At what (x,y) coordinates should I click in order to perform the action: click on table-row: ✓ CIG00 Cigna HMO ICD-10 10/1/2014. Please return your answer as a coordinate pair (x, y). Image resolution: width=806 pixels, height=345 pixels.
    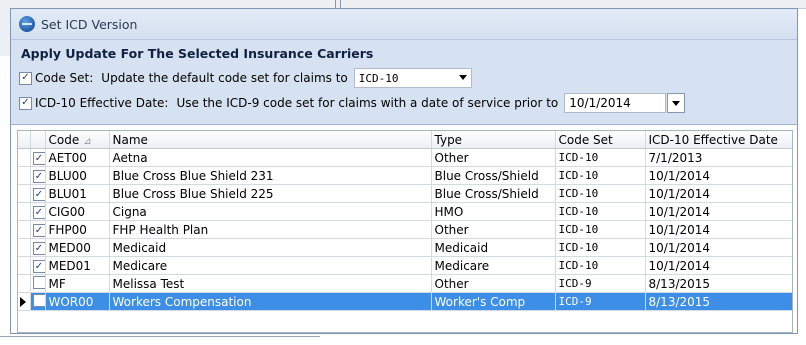
    Looking at the image, I should click on (405, 211).